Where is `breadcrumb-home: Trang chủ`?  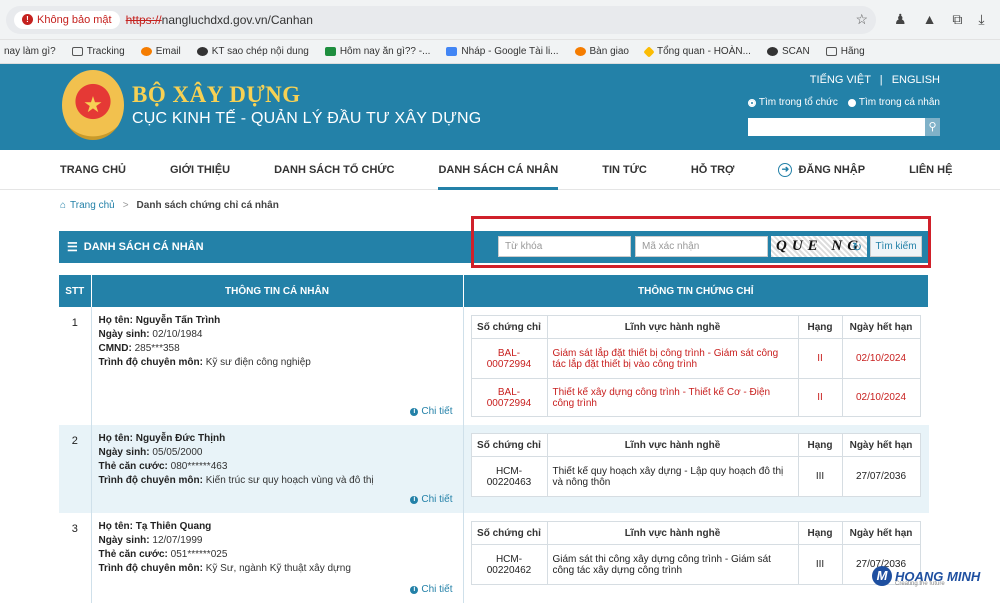 breadcrumb-home: Trang chủ is located at coordinates (92, 205).